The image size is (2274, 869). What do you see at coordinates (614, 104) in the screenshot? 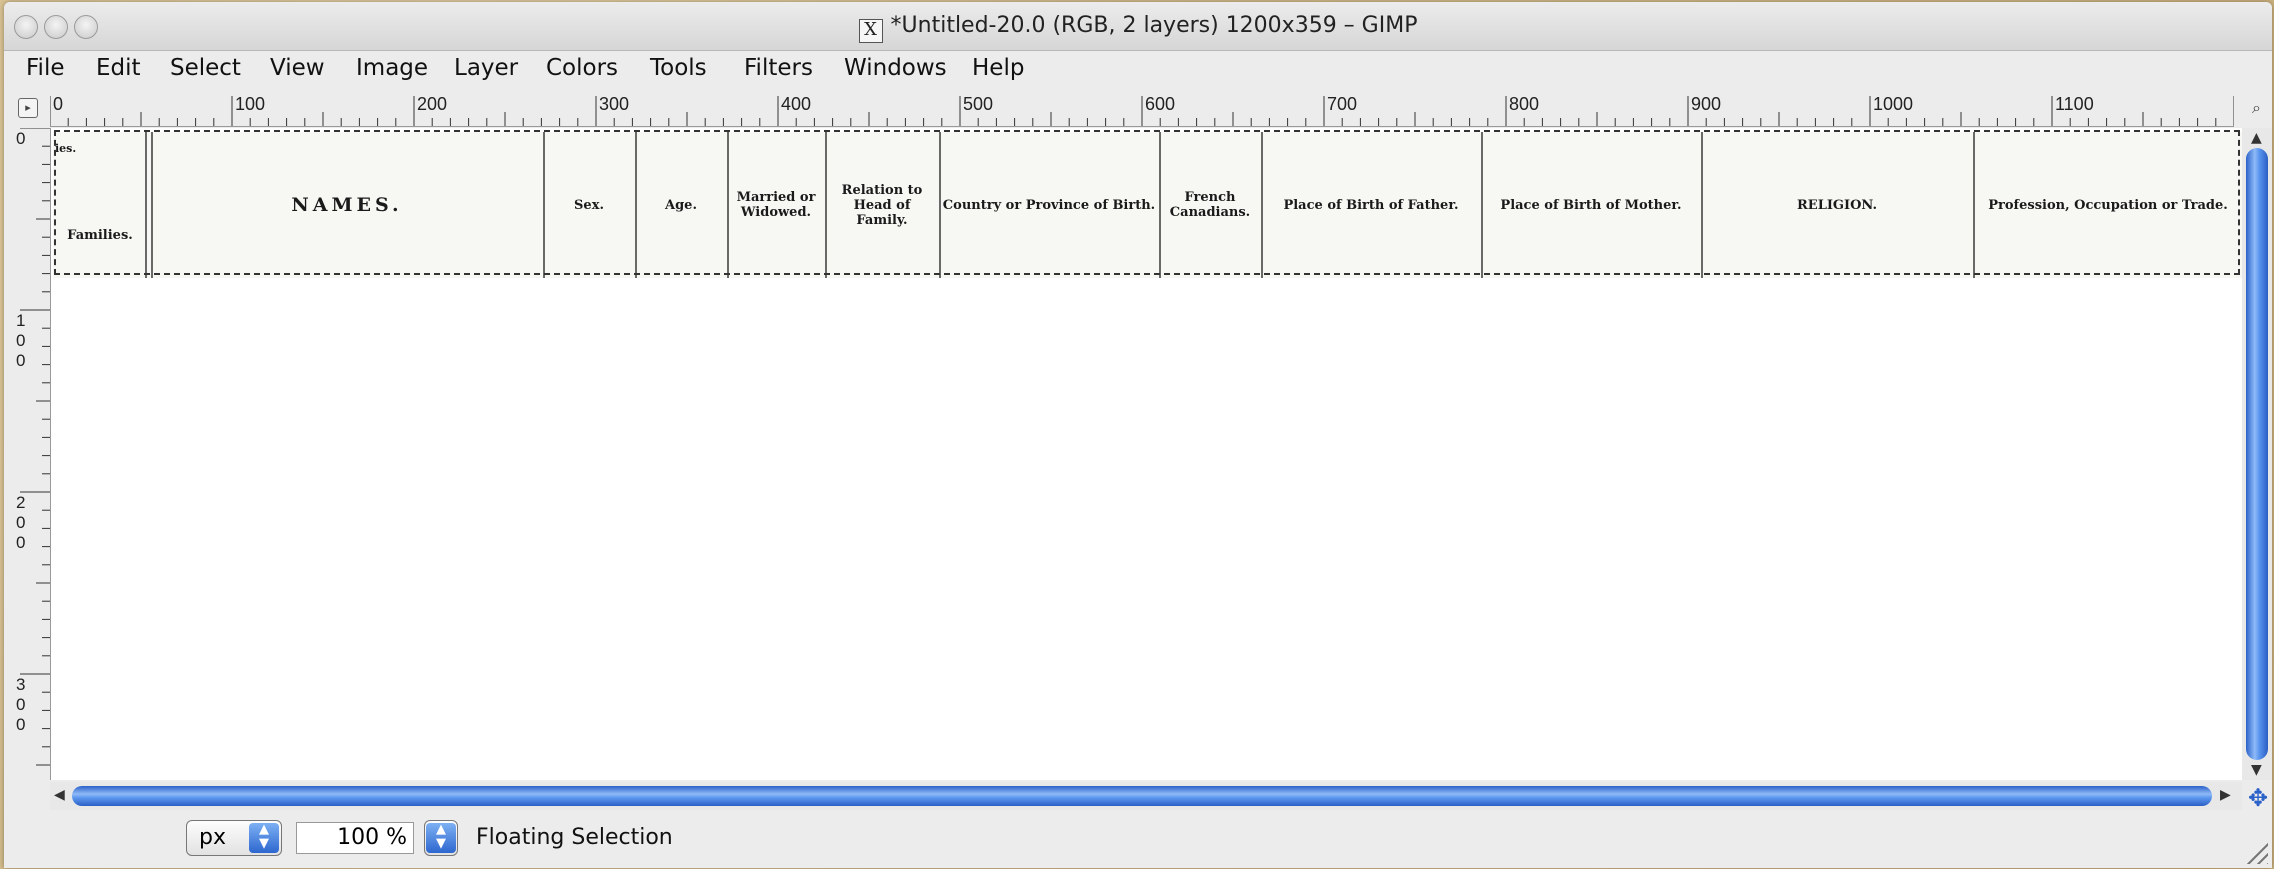
I see `ruler-h-label: 300` at bounding box center [614, 104].